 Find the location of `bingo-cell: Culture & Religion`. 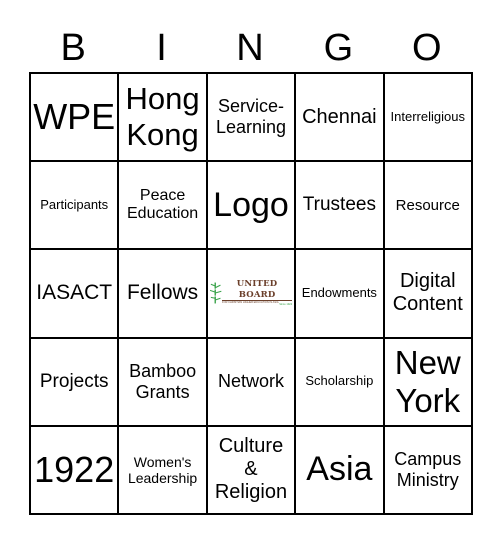

bingo-cell: Culture & Religion is located at coordinates (251, 469).